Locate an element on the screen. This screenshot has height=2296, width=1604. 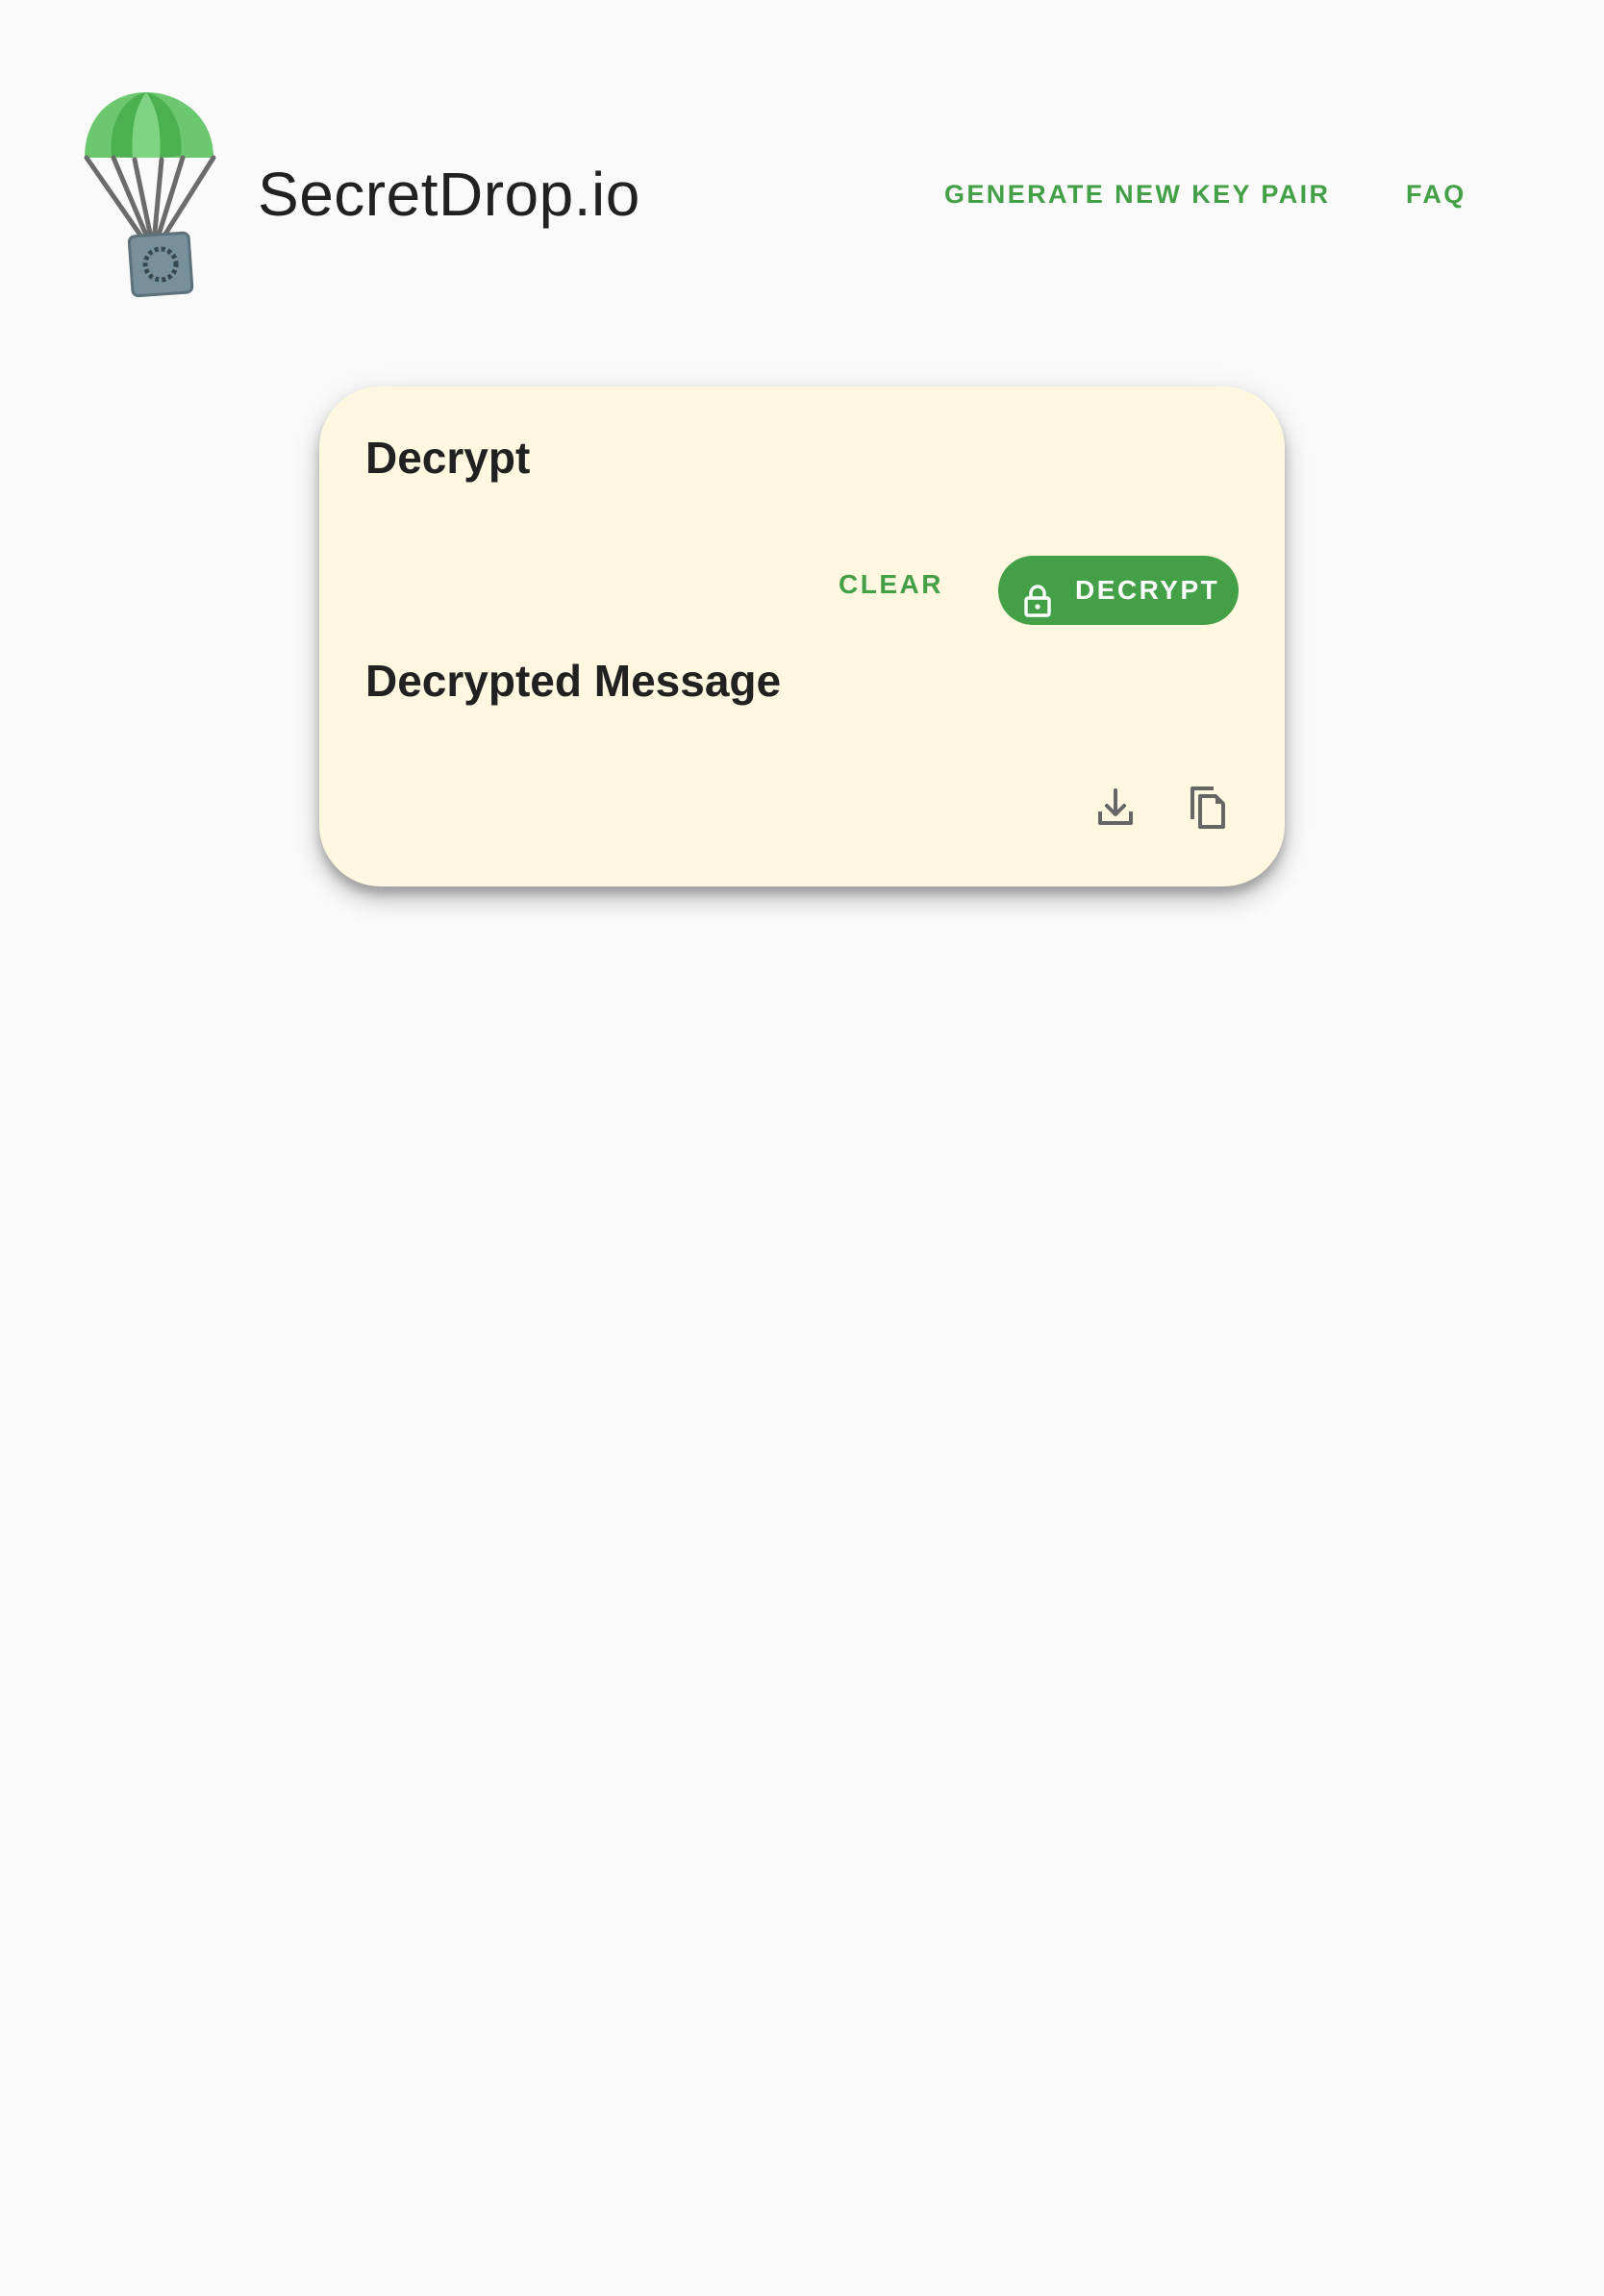
copy-button is located at coordinates (1208, 808).